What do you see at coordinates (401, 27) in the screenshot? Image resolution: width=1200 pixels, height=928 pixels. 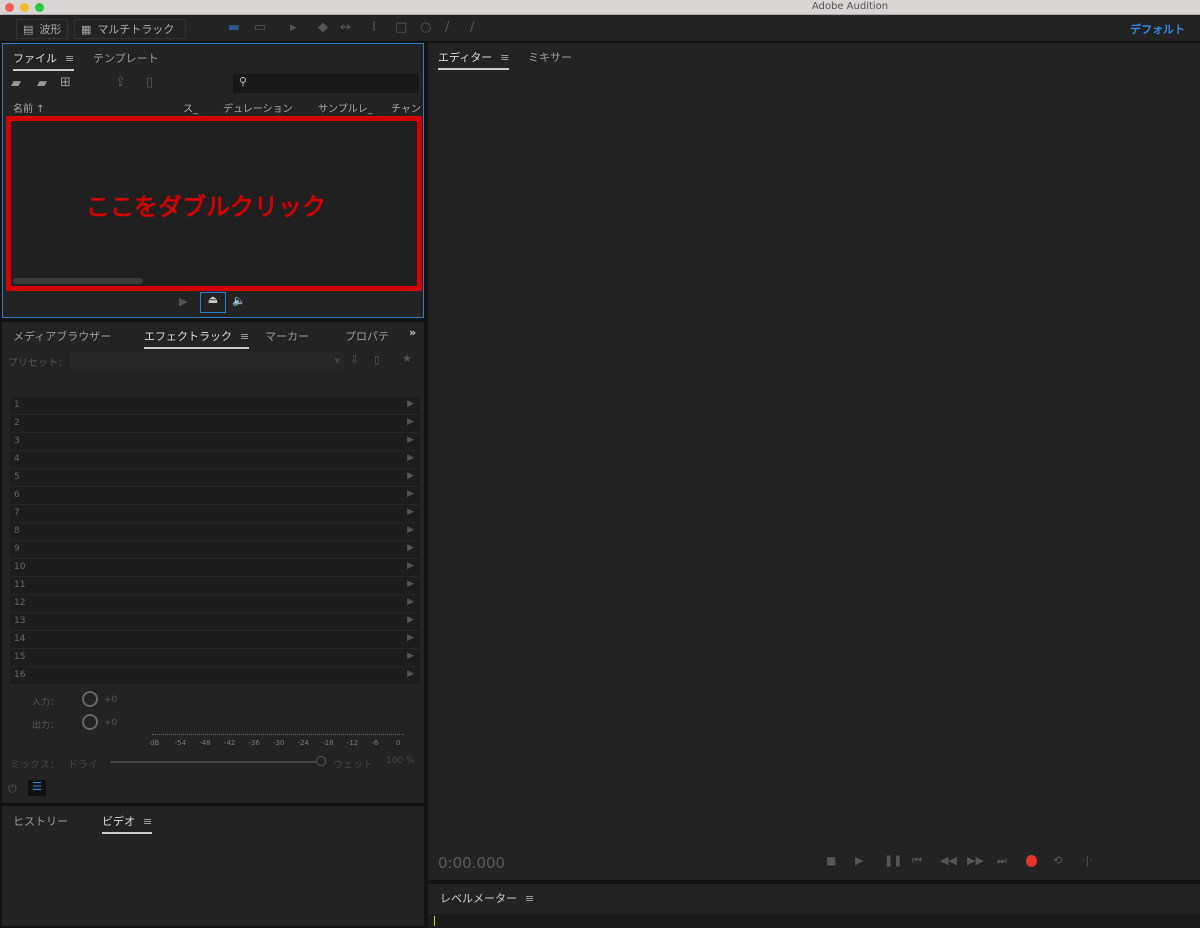 I see `marquee-tool-icon: □` at bounding box center [401, 27].